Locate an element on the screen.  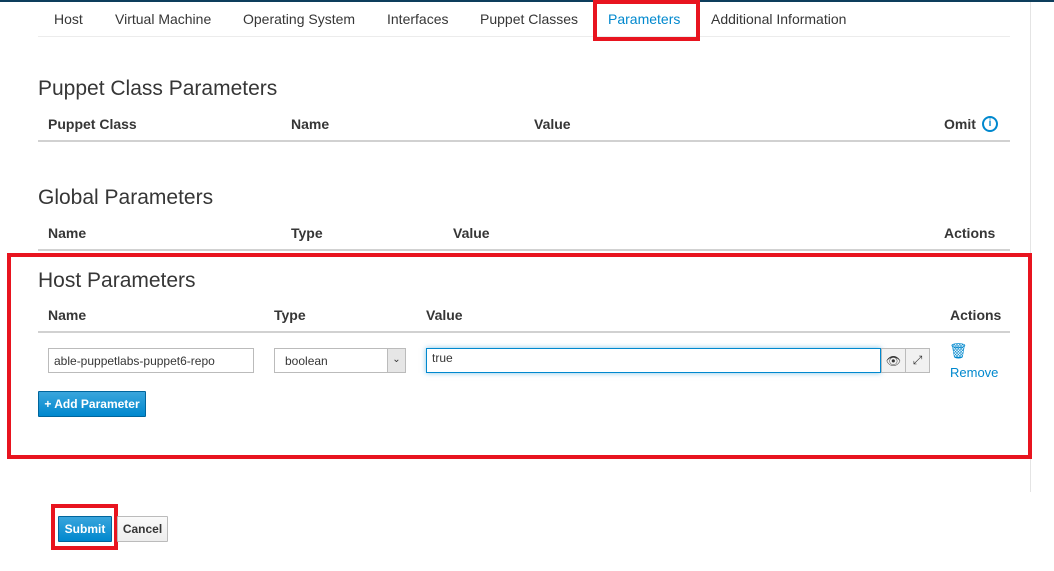
global-parameters-title: Global Parameters is located at coordinates (126, 197).